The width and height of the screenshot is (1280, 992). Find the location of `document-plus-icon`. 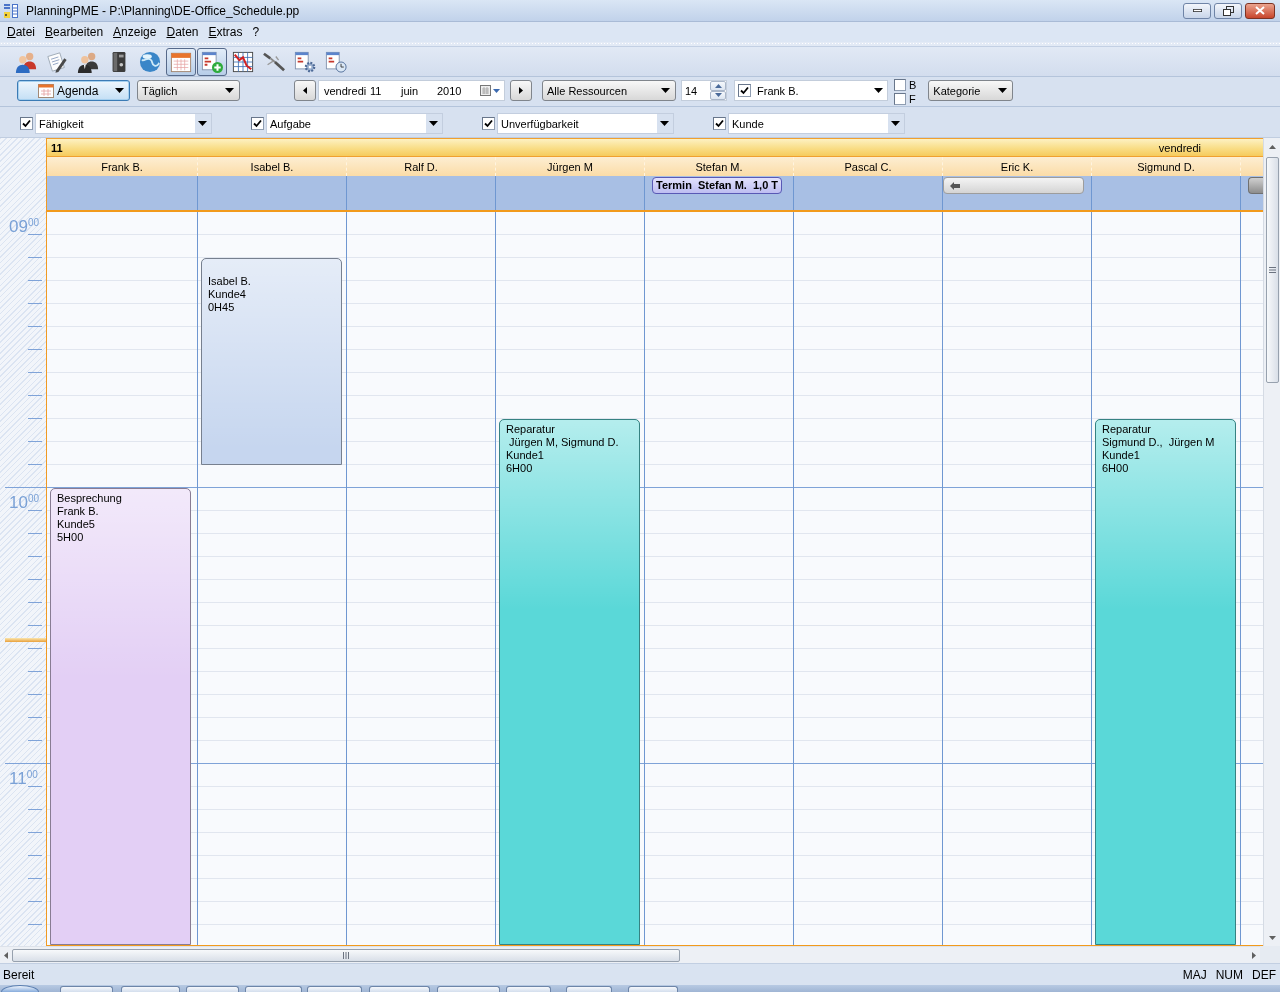

document-plus-icon is located at coordinates (212, 61).